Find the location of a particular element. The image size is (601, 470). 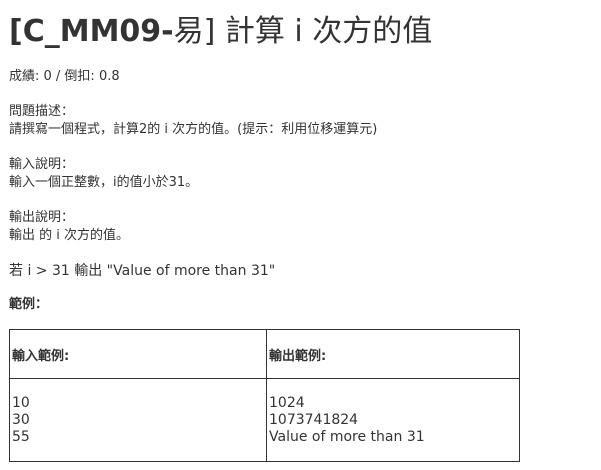

output-example-line: Value of more than 31 is located at coordinates (347, 437).